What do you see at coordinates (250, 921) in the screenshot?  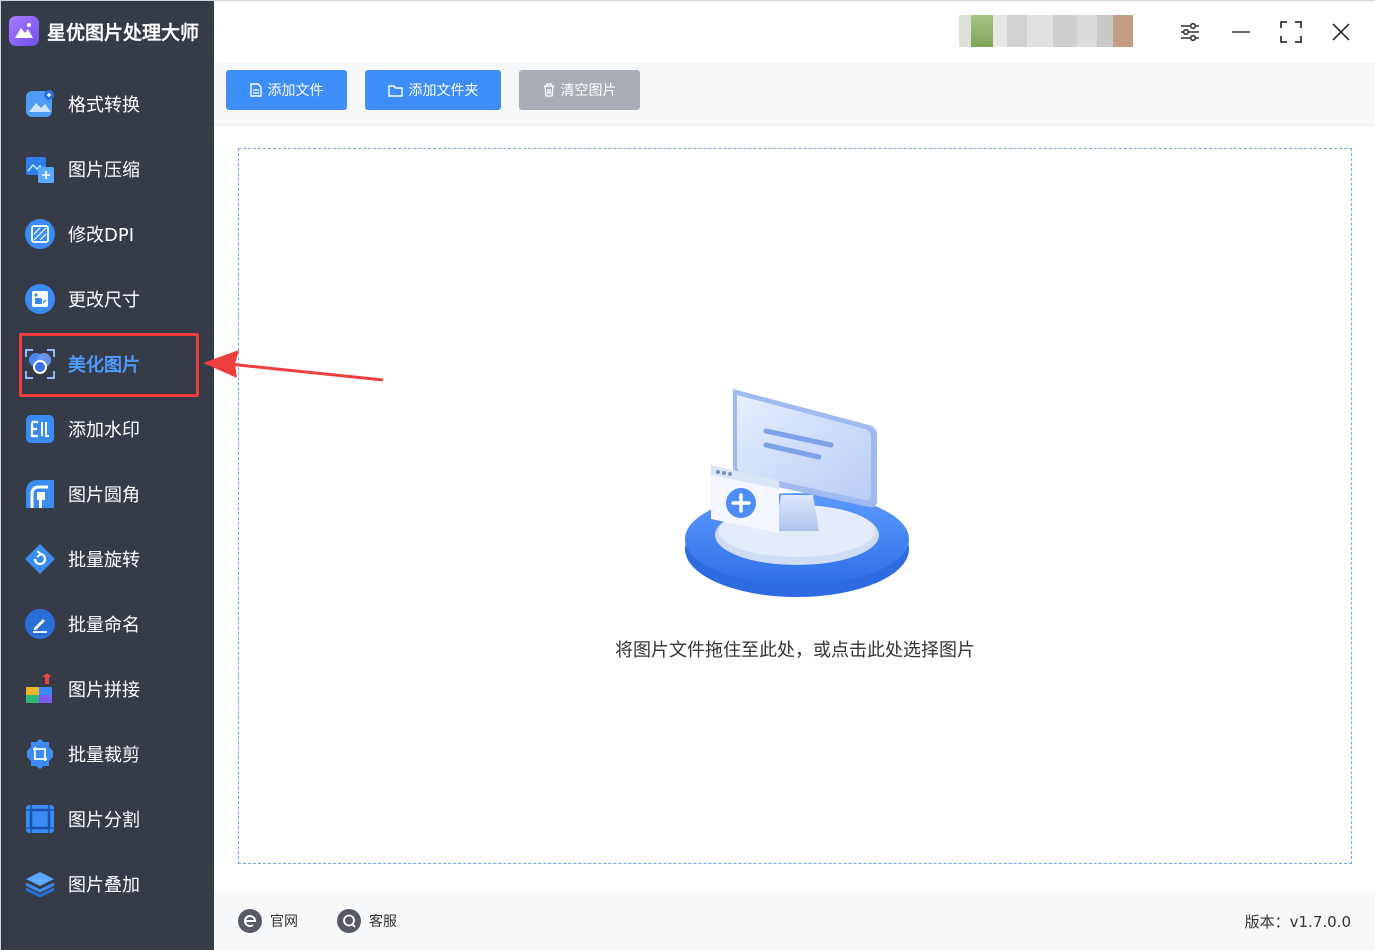 I see `ie-browser-icon` at bounding box center [250, 921].